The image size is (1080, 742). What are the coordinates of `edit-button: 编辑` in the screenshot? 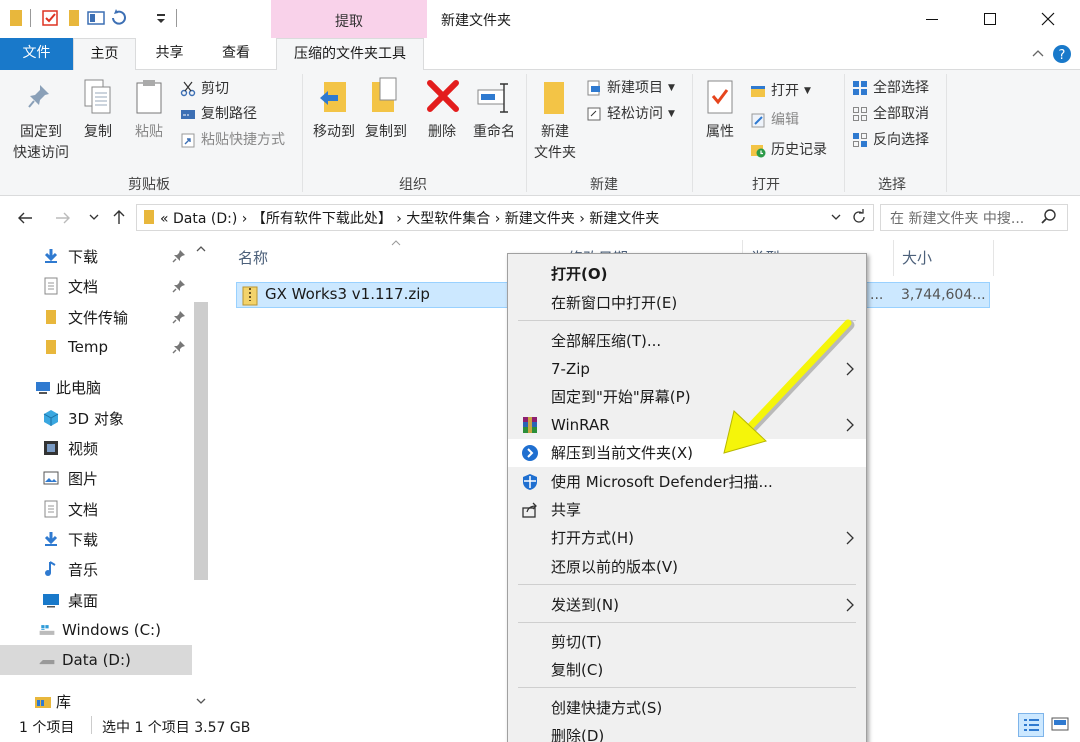 It's located at (774, 120).